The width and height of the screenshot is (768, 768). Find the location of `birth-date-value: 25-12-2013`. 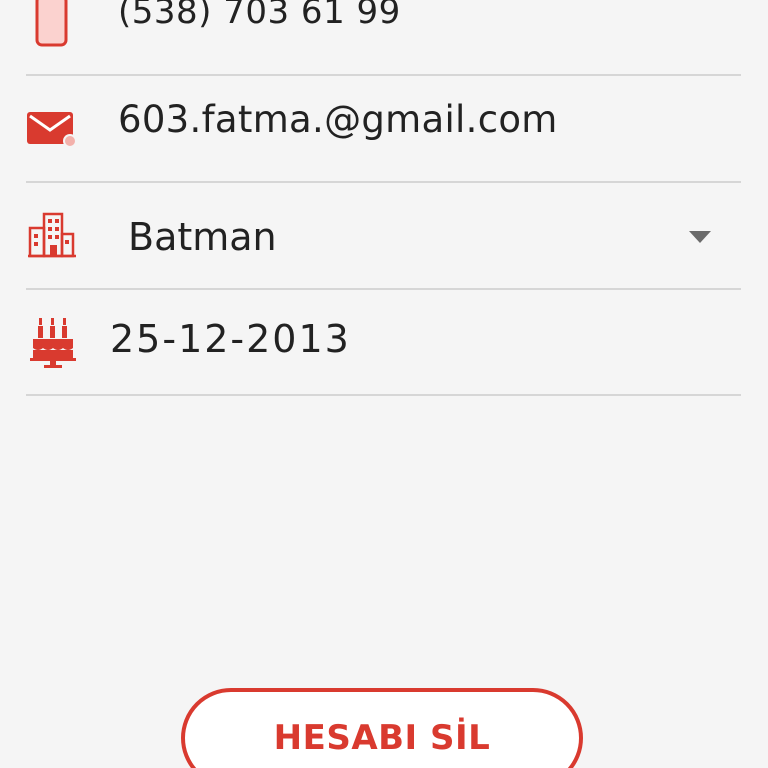

birth-date-value: 25-12-2013 is located at coordinates (230, 339).